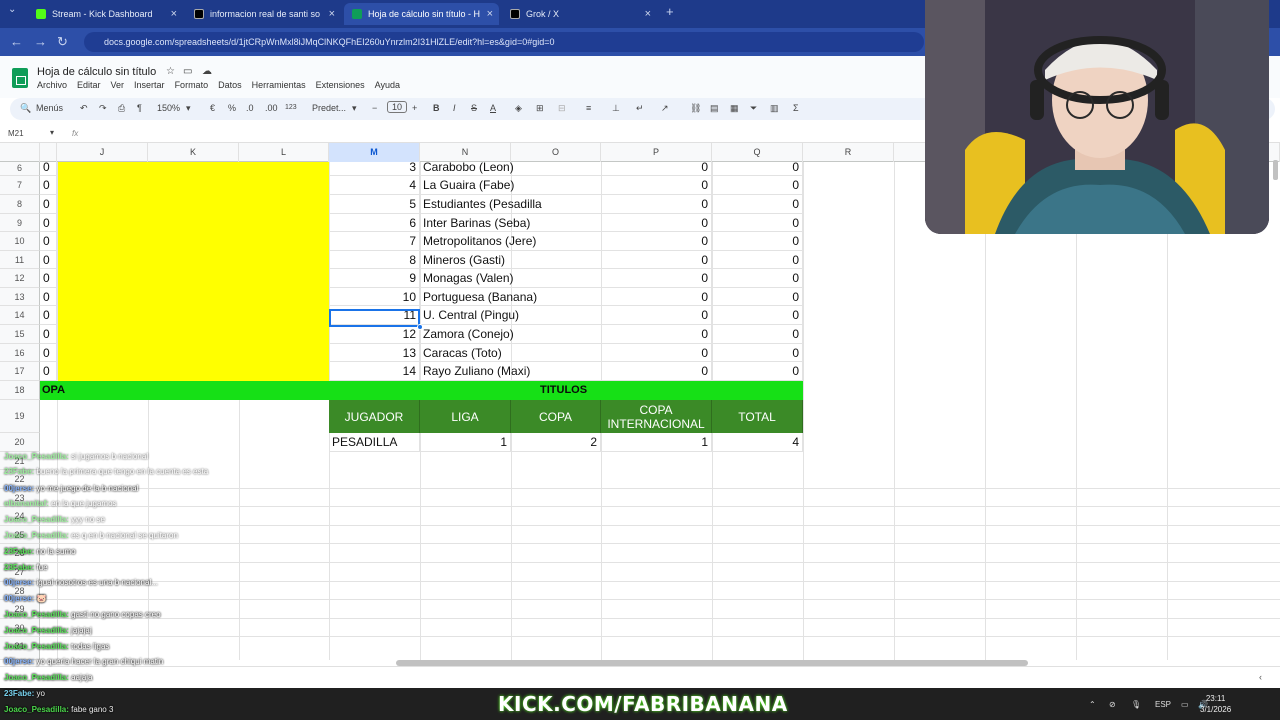  I want to click on cell-n: Zamora (Conejo), so click(510, 334).